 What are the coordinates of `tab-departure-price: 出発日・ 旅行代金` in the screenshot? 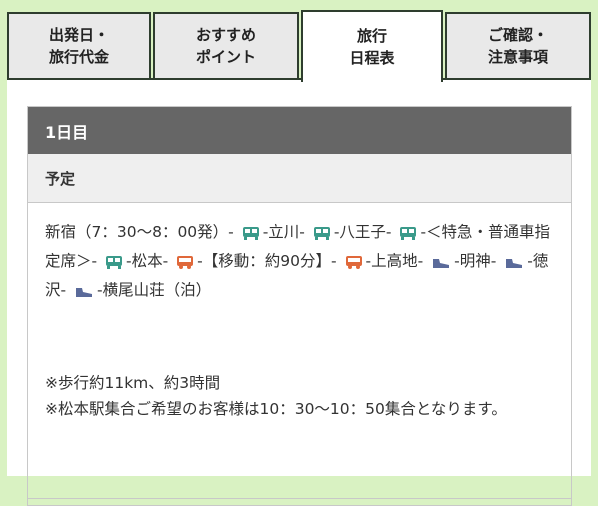 It's located at (79, 46).